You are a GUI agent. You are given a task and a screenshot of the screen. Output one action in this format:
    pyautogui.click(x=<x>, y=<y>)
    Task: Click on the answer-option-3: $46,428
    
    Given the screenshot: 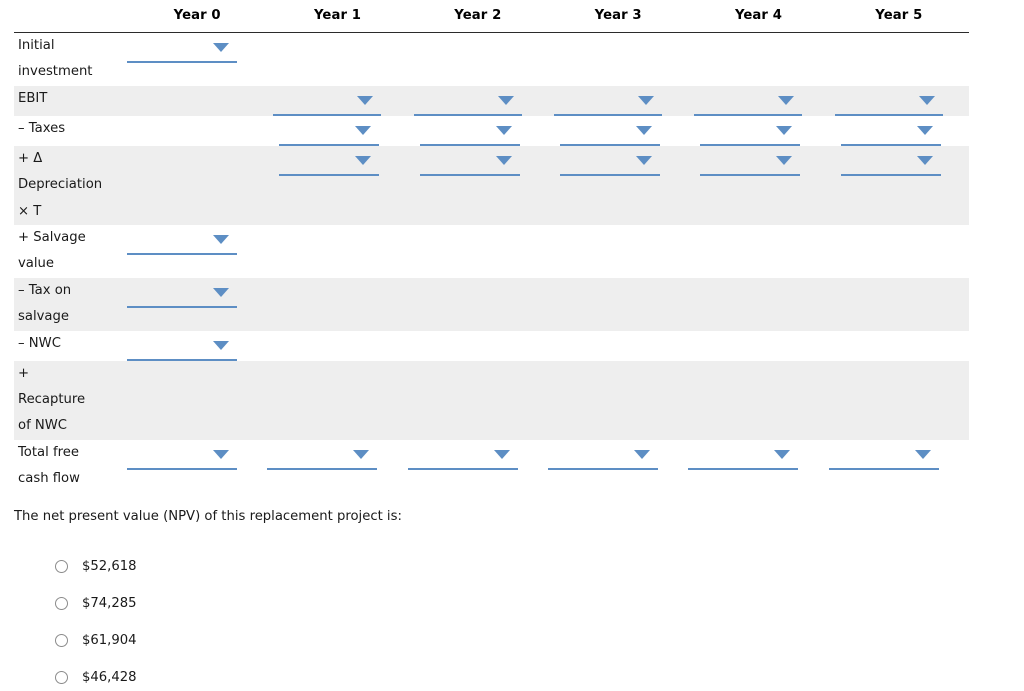 What is the action you would take?
    pyautogui.click(x=305, y=675)
    